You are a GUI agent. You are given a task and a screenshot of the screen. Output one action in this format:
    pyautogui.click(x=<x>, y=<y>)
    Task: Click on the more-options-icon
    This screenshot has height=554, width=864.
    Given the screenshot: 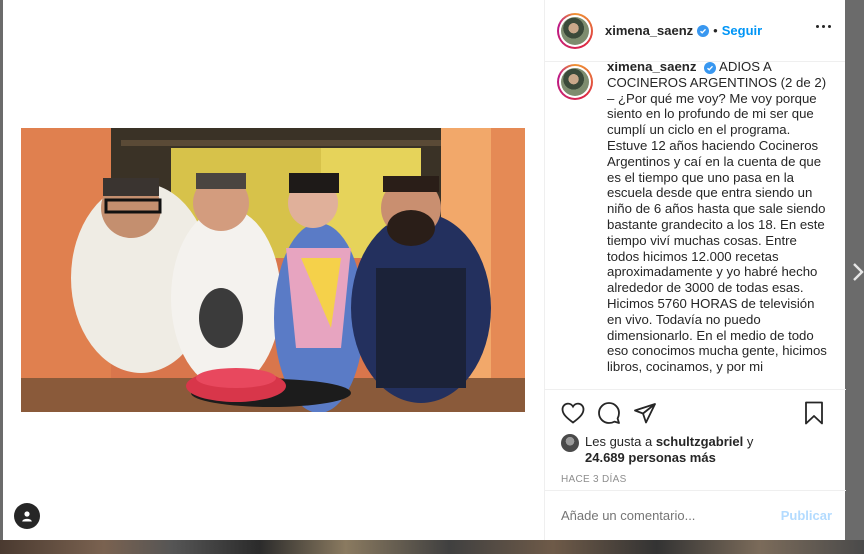 What is the action you would take?
    pyautogui.click(x=823, y=26)
    